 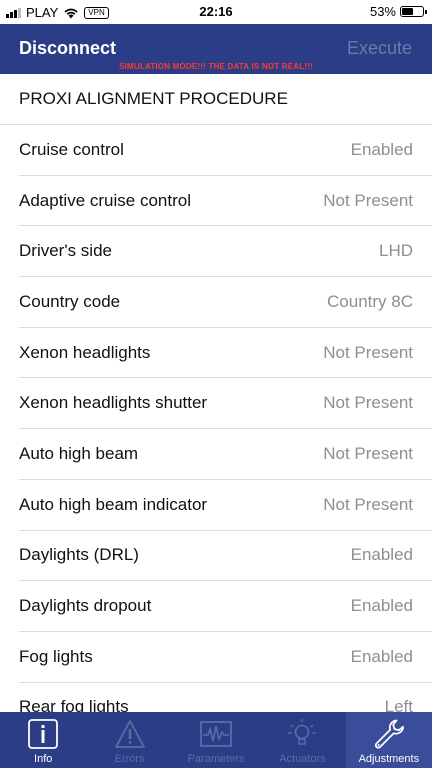 What do you see at coordinates (56, 656) in the screenshot?
I see `row-label: Fog lights` at bounding box center [56, 656].